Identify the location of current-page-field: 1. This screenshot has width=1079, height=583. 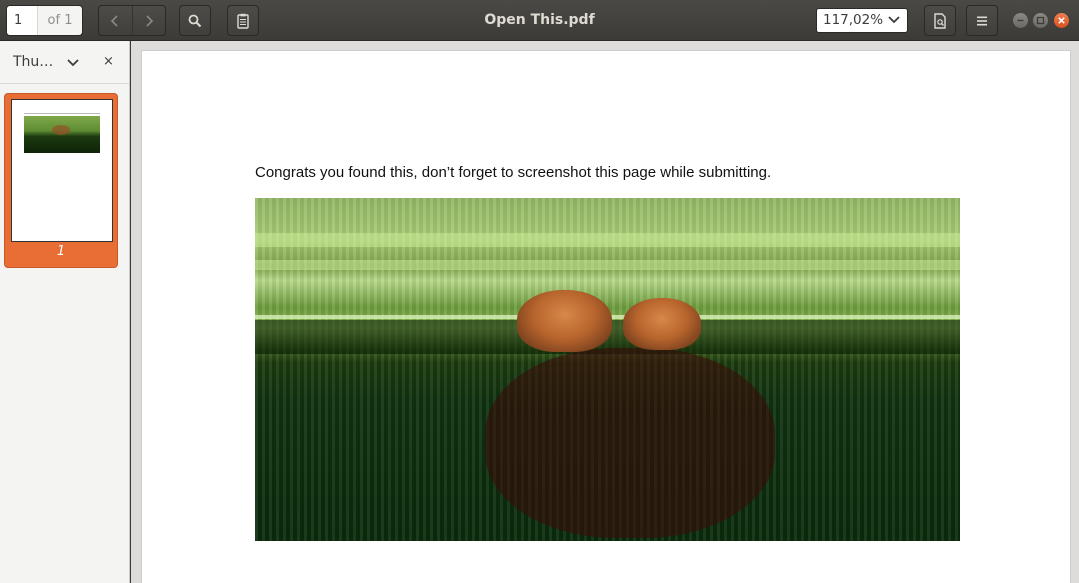
(22, 20).